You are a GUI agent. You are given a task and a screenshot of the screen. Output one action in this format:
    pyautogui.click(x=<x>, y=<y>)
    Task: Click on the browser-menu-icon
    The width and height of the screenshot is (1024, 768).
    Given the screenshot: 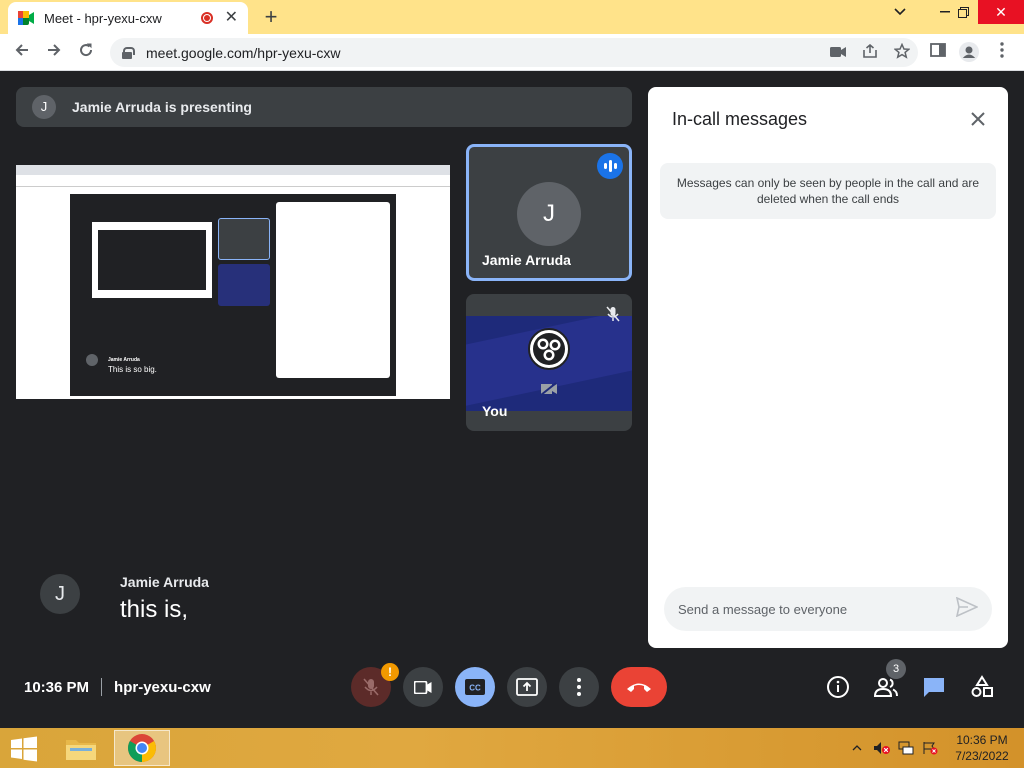 What is the action you would take?
    pyautogui.click(x=1002, y=52)
    